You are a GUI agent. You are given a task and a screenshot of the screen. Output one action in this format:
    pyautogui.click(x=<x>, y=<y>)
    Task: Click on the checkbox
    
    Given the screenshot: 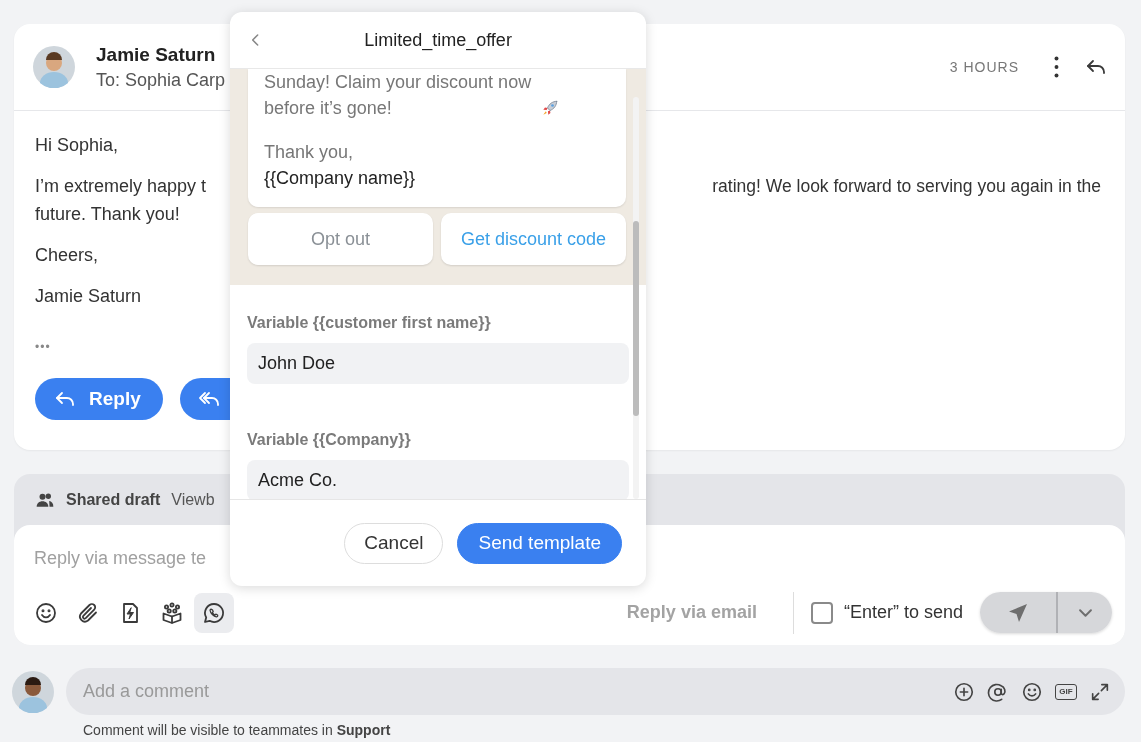 What is the action you would take?
    pyautogui.click(x=821, y=612)
    